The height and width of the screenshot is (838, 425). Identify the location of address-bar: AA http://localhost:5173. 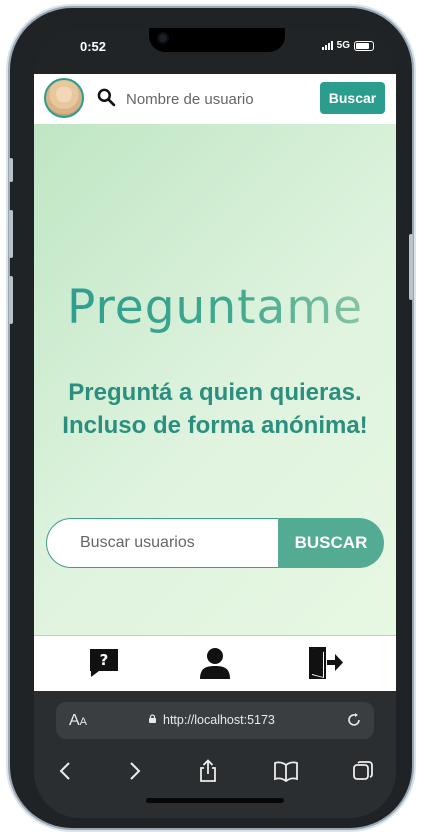
(215, 720).